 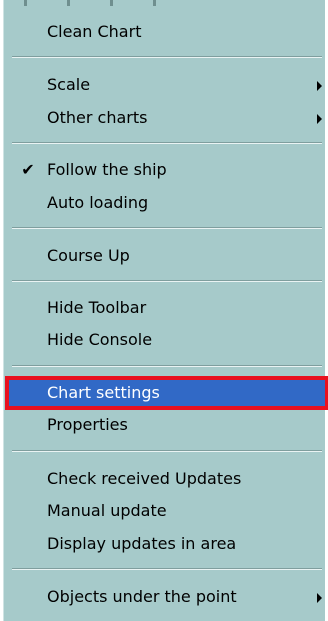 I want to click on menu-item-label: Follow the ship, so click(x=107, y=169).